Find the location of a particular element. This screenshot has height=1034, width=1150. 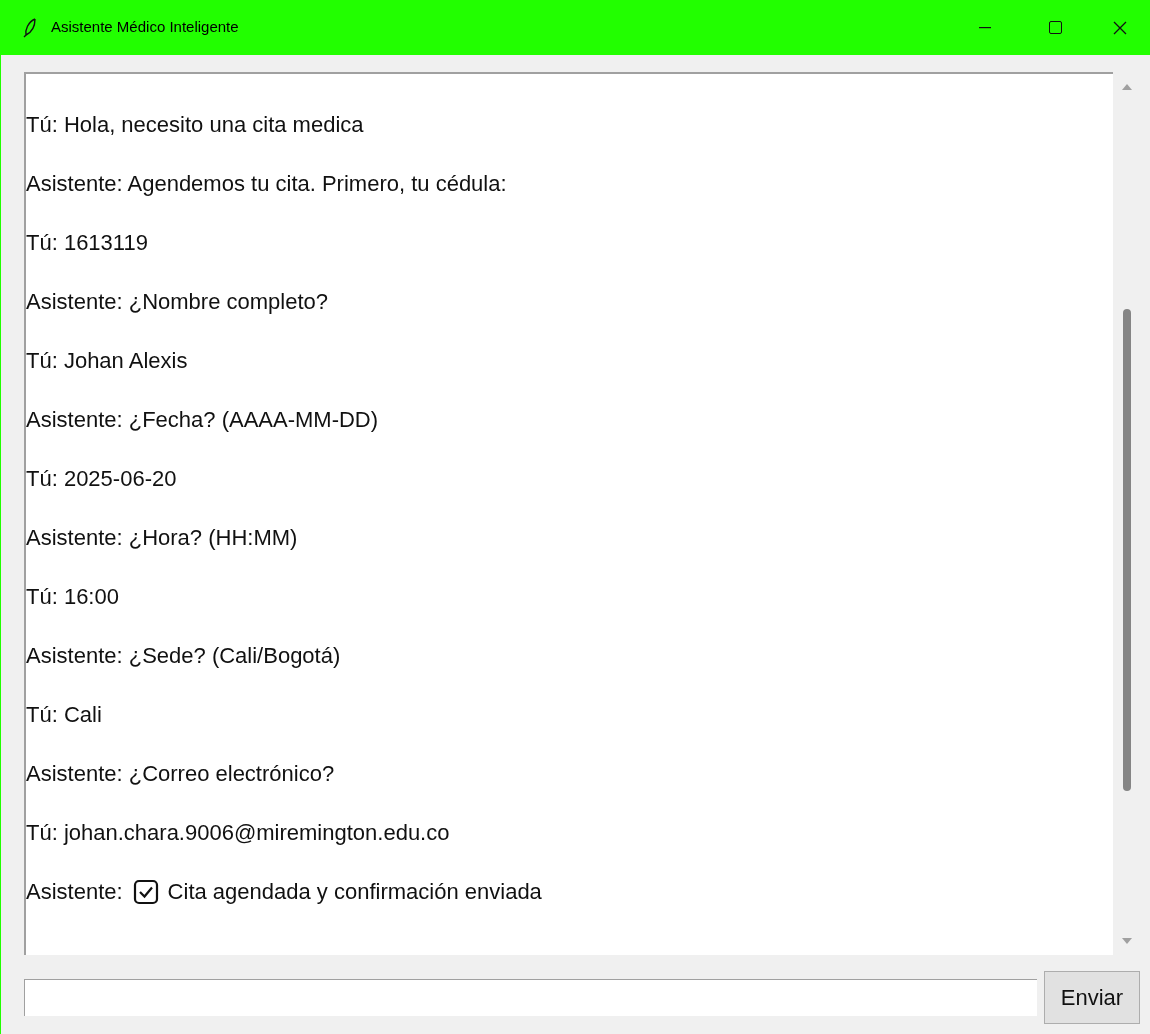

chat-message: Asistente: ¿Sede? (Cali/Bogotá) is located at coordinates (184, 655).